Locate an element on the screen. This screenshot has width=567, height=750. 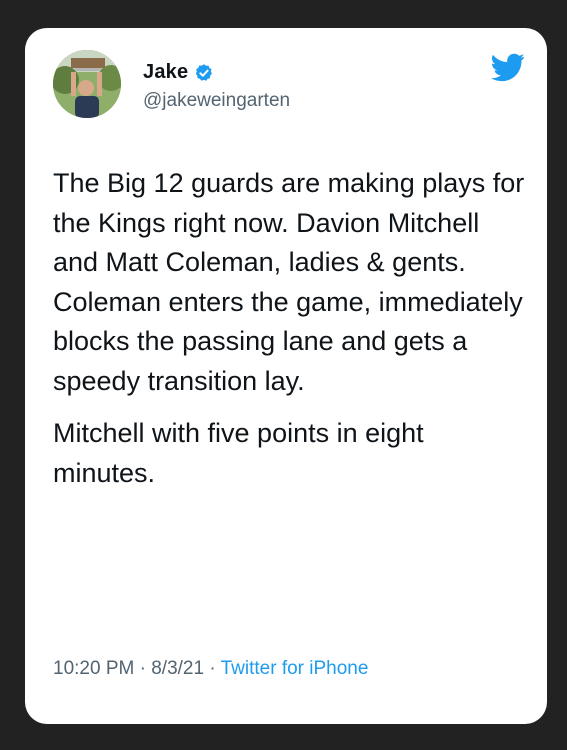
avatar-photo is located at coordinates (87, 84).